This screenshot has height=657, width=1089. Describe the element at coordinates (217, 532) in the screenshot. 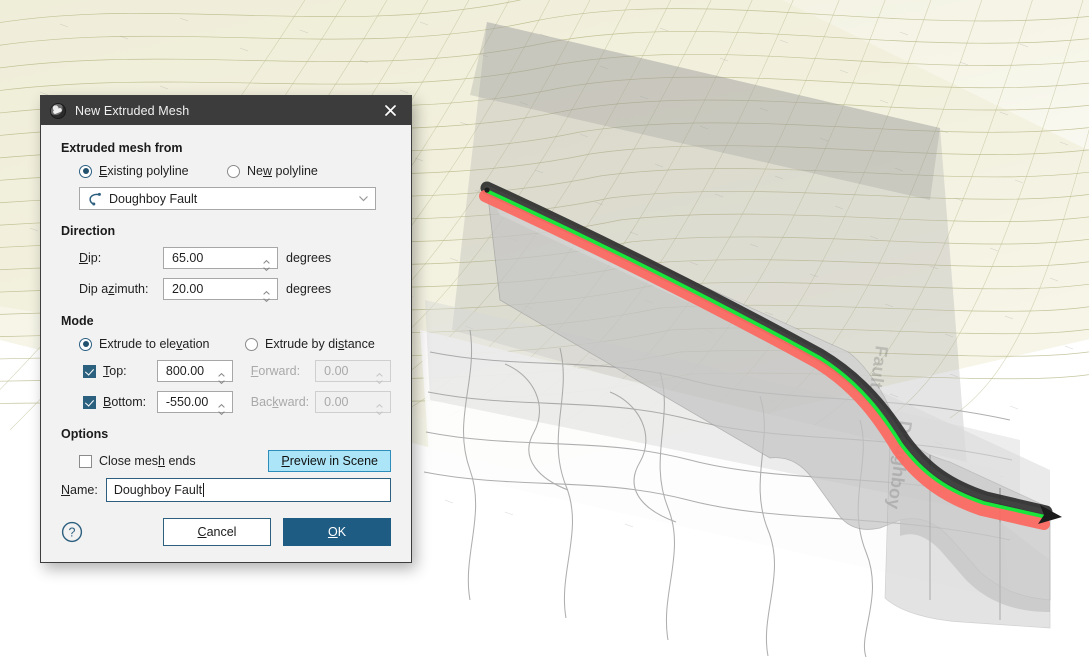

I see `cancel-button: Cancel` at that location.